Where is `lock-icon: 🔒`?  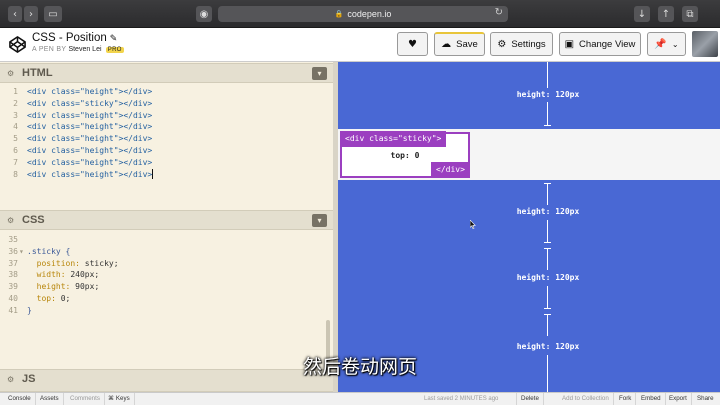 lock-icon: 🔒 is located at coordinates (339, 14).